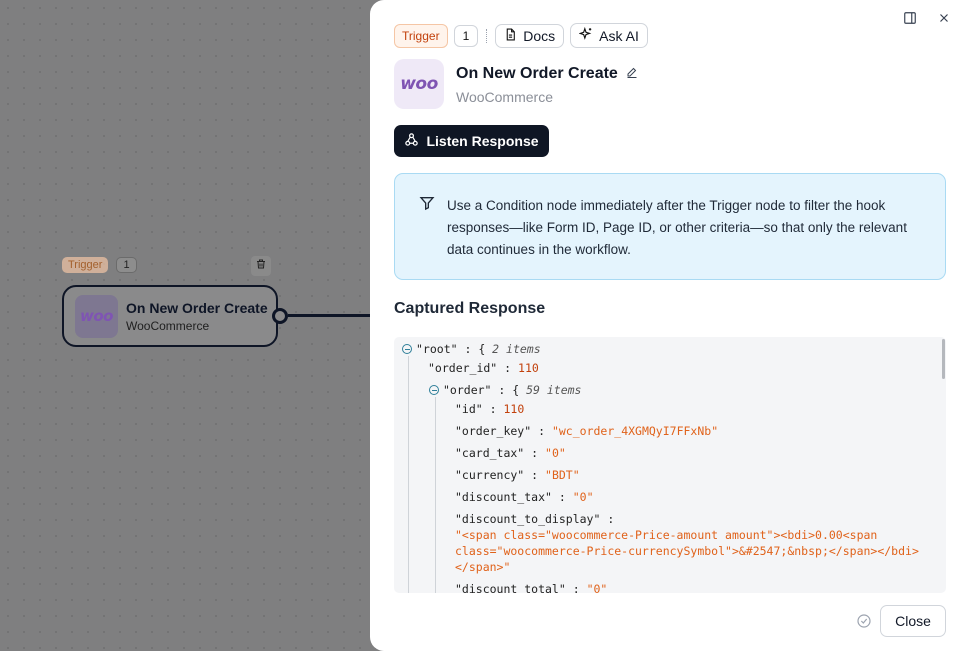 This screenshot has height=651, width=966. What do you see at coordinates (471, 349) in the screenshot?
I see `json-row-root: "root" : { 2 items` at bounding box center [471, 349].